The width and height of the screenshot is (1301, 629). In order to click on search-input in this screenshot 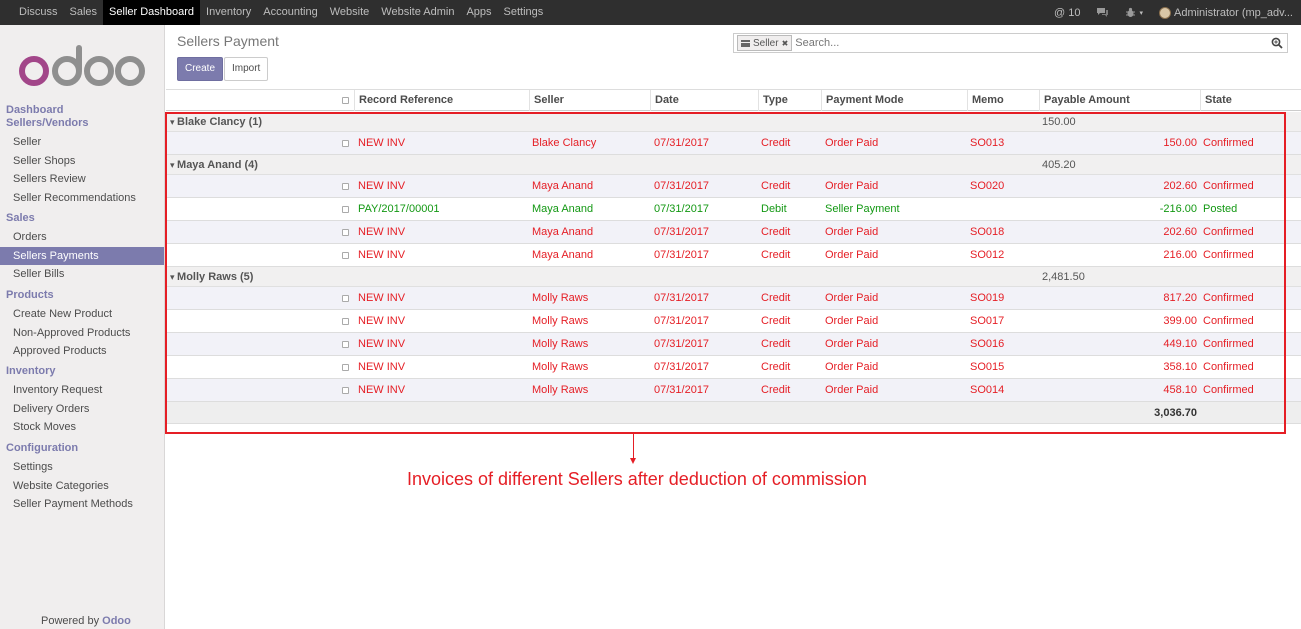, I will do `click(1025, 43)`.